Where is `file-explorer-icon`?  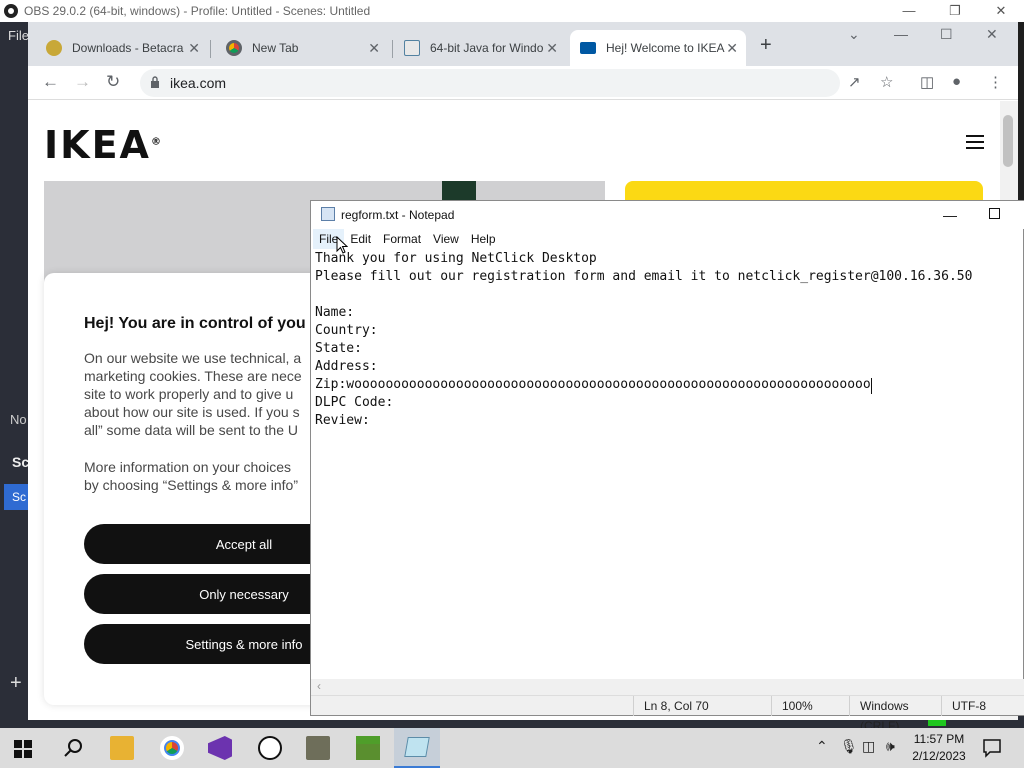 file-explorer-icon is located at coordinates (122, 748).